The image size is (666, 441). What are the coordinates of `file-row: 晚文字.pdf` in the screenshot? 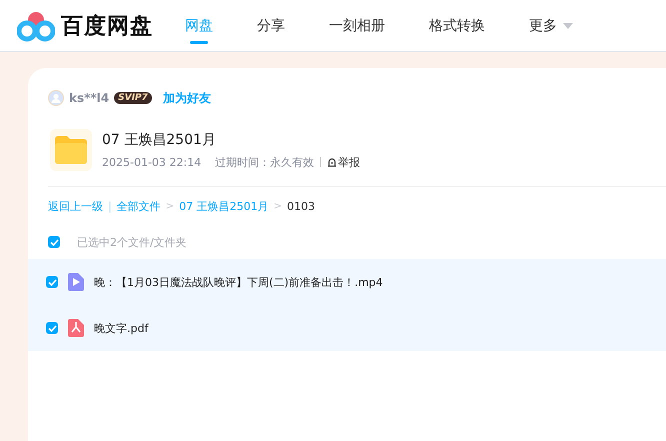 It's located at (347, 328).